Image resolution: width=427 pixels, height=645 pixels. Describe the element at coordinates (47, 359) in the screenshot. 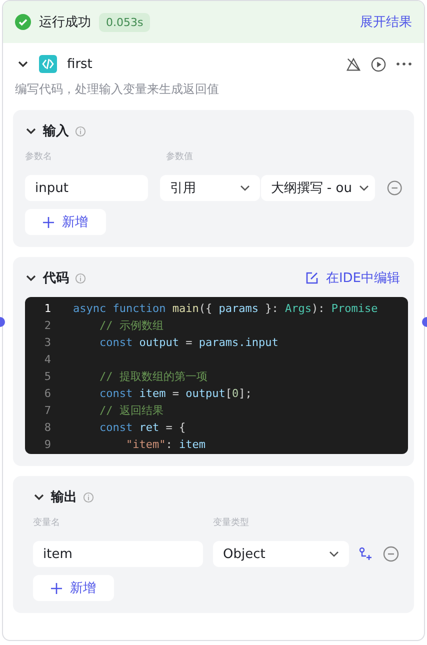

I see `line-number: 4` at that location.